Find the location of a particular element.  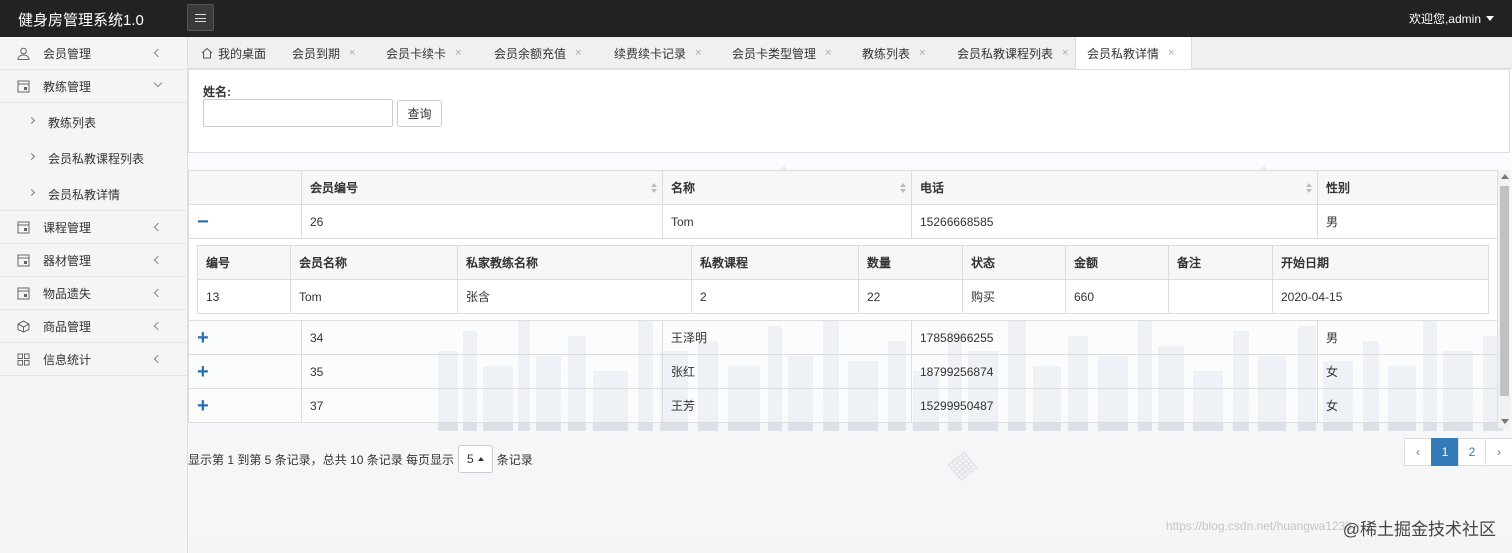

expand-column-header is located at coordinates (245, 187).